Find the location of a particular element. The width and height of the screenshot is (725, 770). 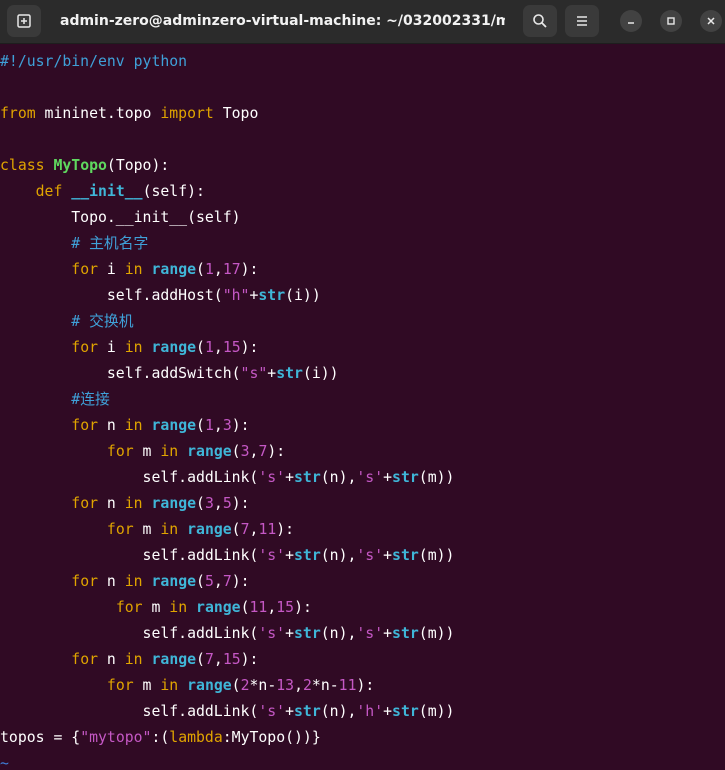

code-token: self.addLink( is located at coordinates (129, 711).